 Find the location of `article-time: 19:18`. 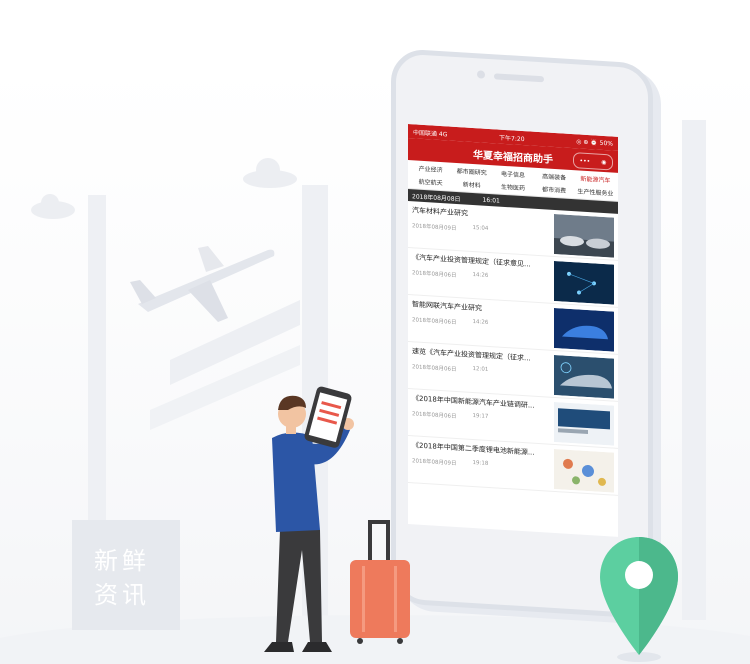

article-time: 19:18 is located at coordinates (480, 463).